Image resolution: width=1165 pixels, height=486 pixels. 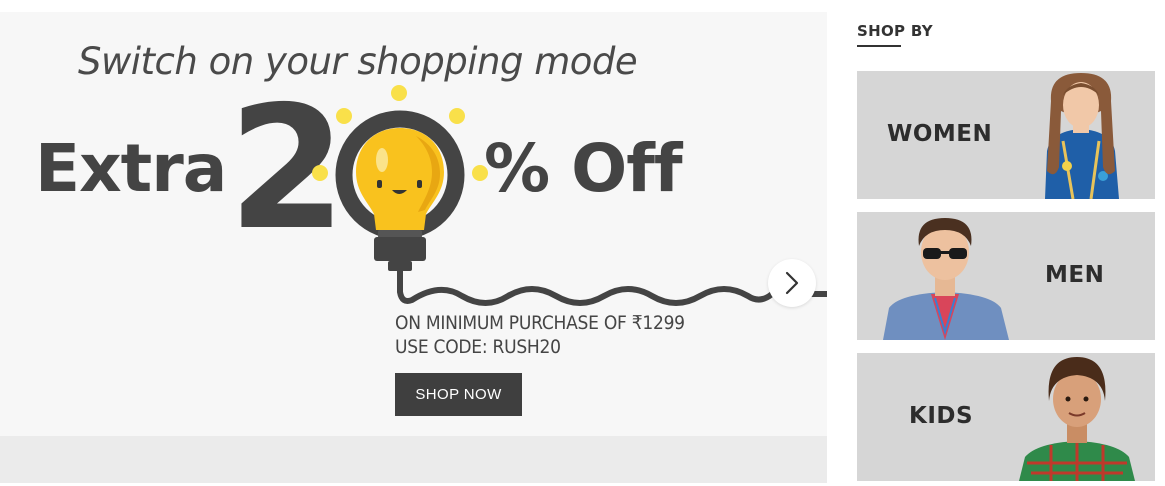 I want to click on offer-minimum-purchase: ON MINIMUM PURCHASE OF ₹1299, so click(x=540, y=323).